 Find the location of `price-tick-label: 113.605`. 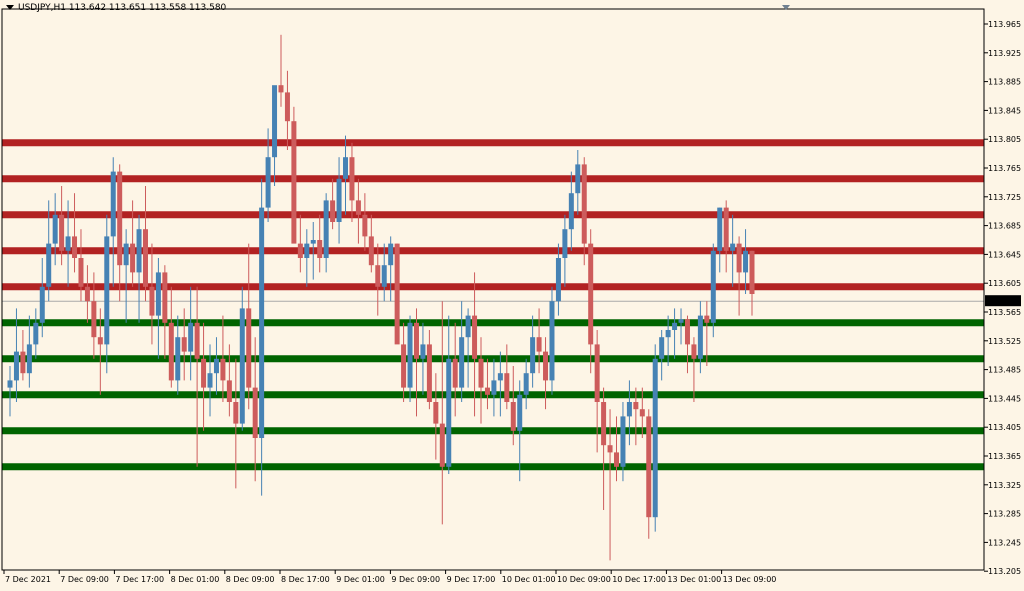

price-tick-label: 113.605 is located at coordinates (1004, 283).